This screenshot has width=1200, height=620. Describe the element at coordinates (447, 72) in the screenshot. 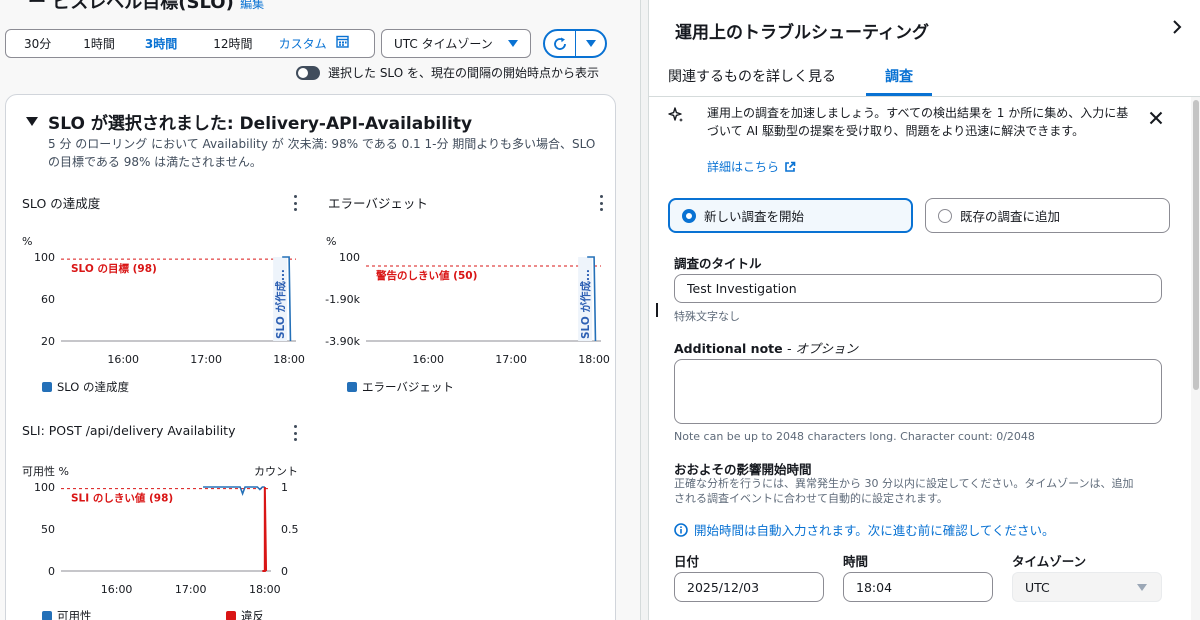

I see `show-from-interval-toggle-row: 選択した SLO を、現在の間隔の開始時点から表示` at that location.